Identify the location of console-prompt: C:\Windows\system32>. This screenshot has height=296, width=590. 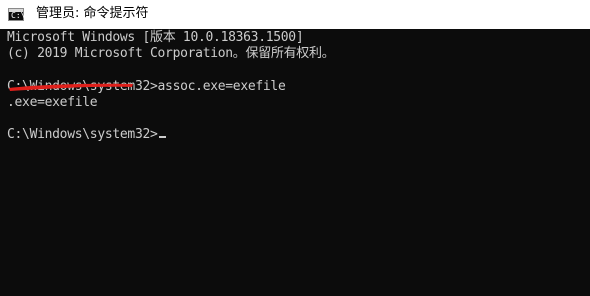
(82, 134).